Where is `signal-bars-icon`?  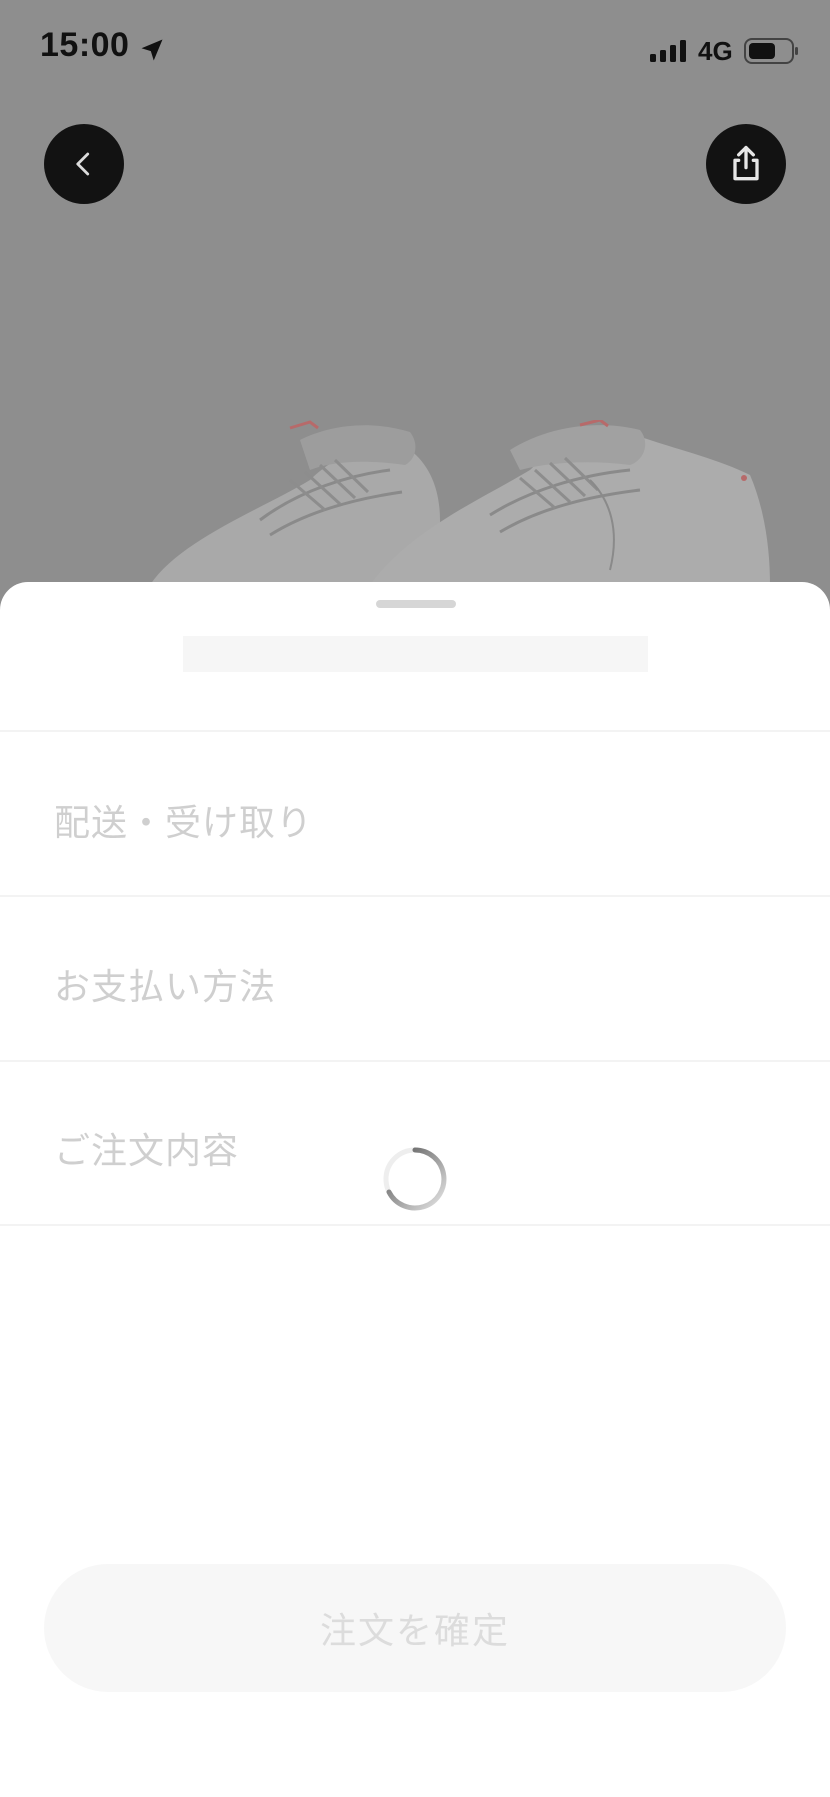
signal-bars-icon is located at coordinates (668, 51).